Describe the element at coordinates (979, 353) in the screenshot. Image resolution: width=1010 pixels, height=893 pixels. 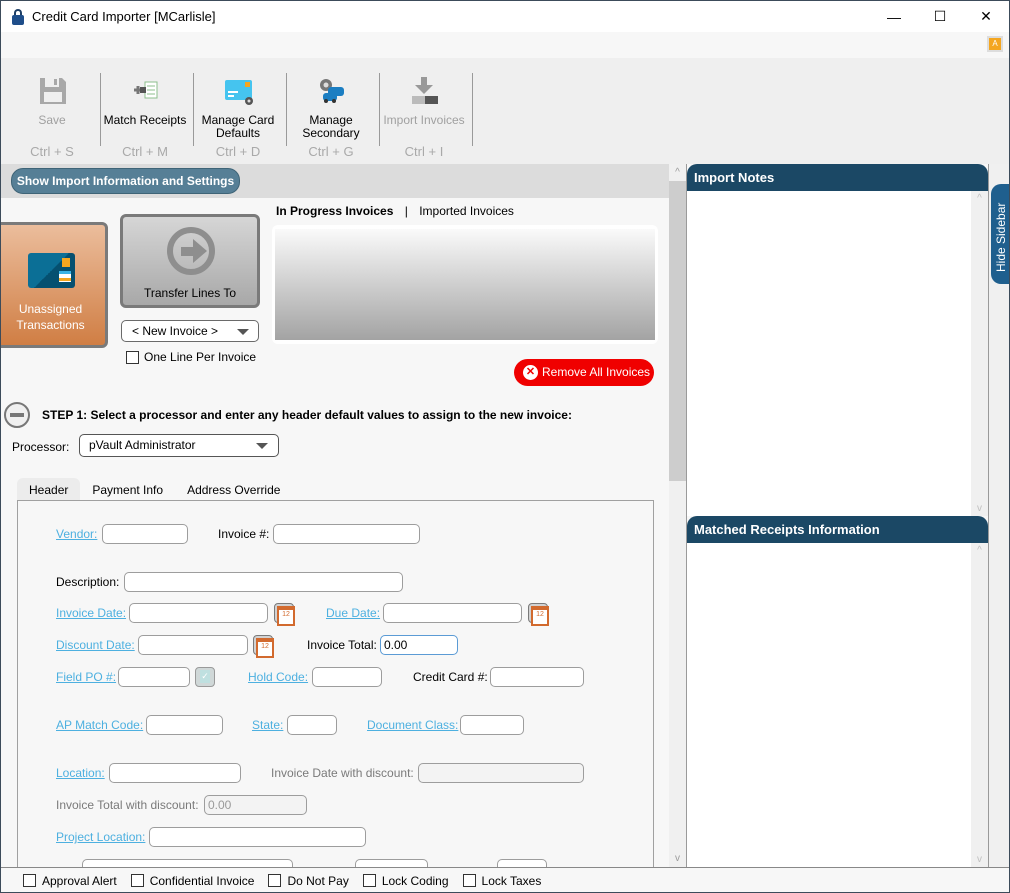
I see `import-notes-scrollbar: ^ v` at that location.